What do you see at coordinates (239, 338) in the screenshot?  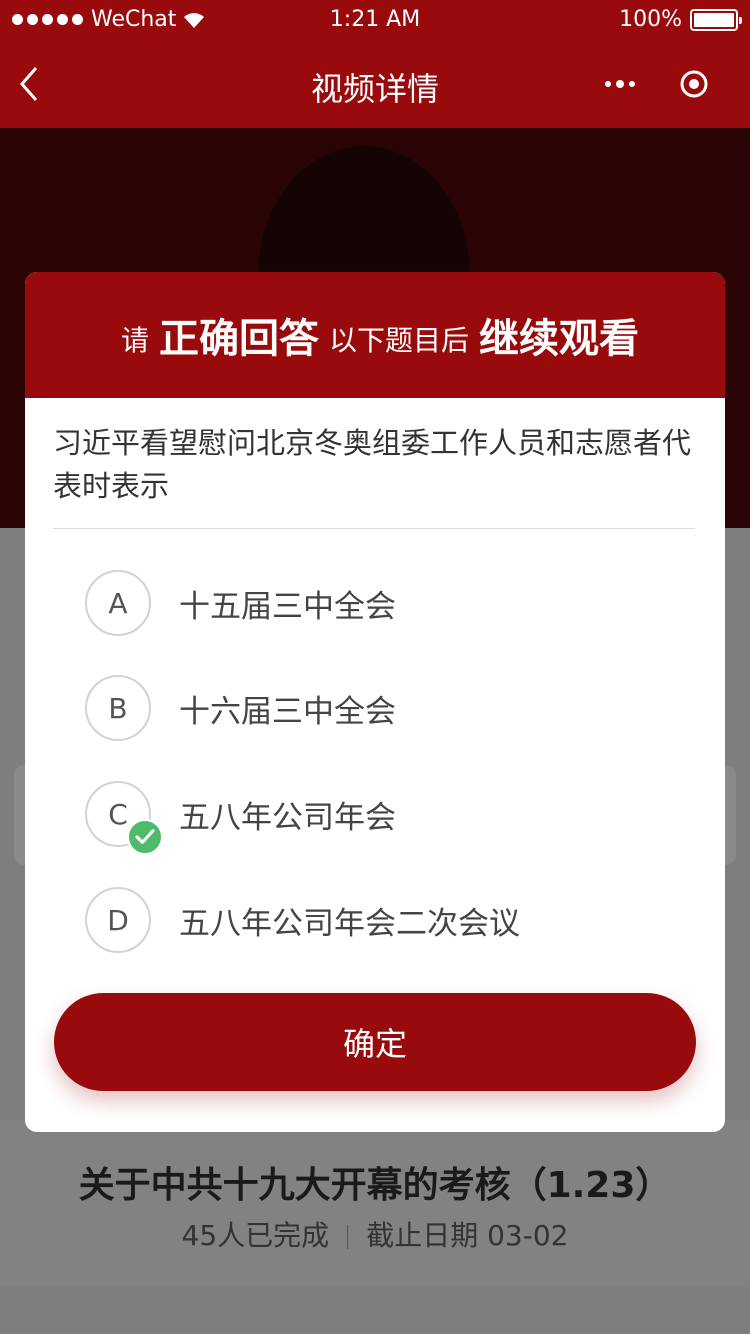 I see `header-emphasis-answer: 正确回答` at bounding box center [239, 338].